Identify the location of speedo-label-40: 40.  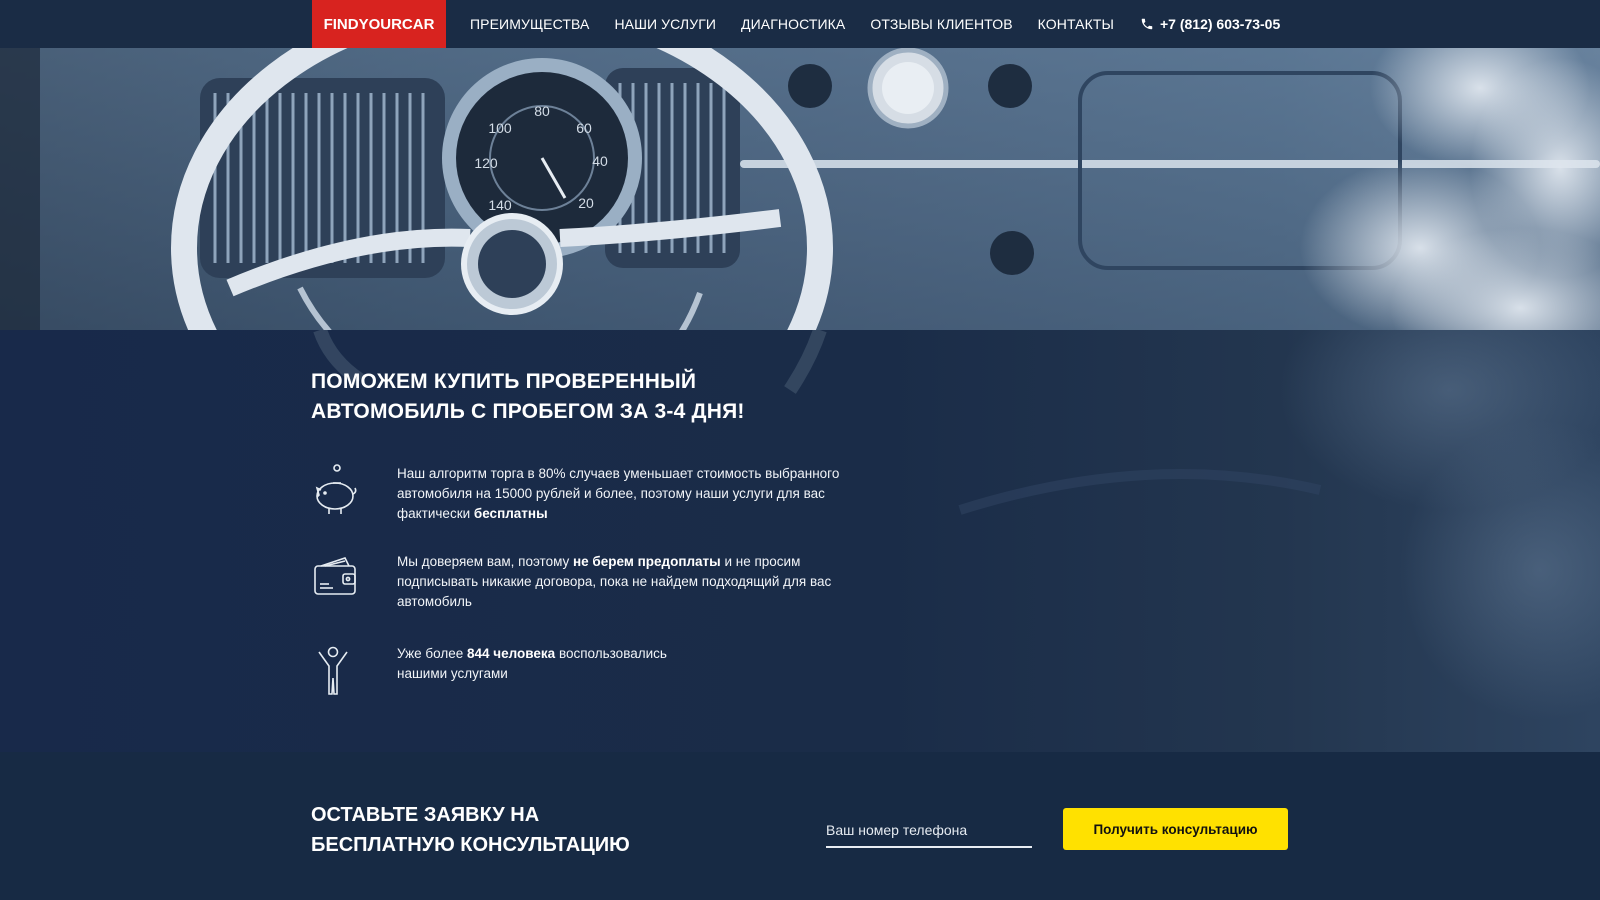
(600, 161).